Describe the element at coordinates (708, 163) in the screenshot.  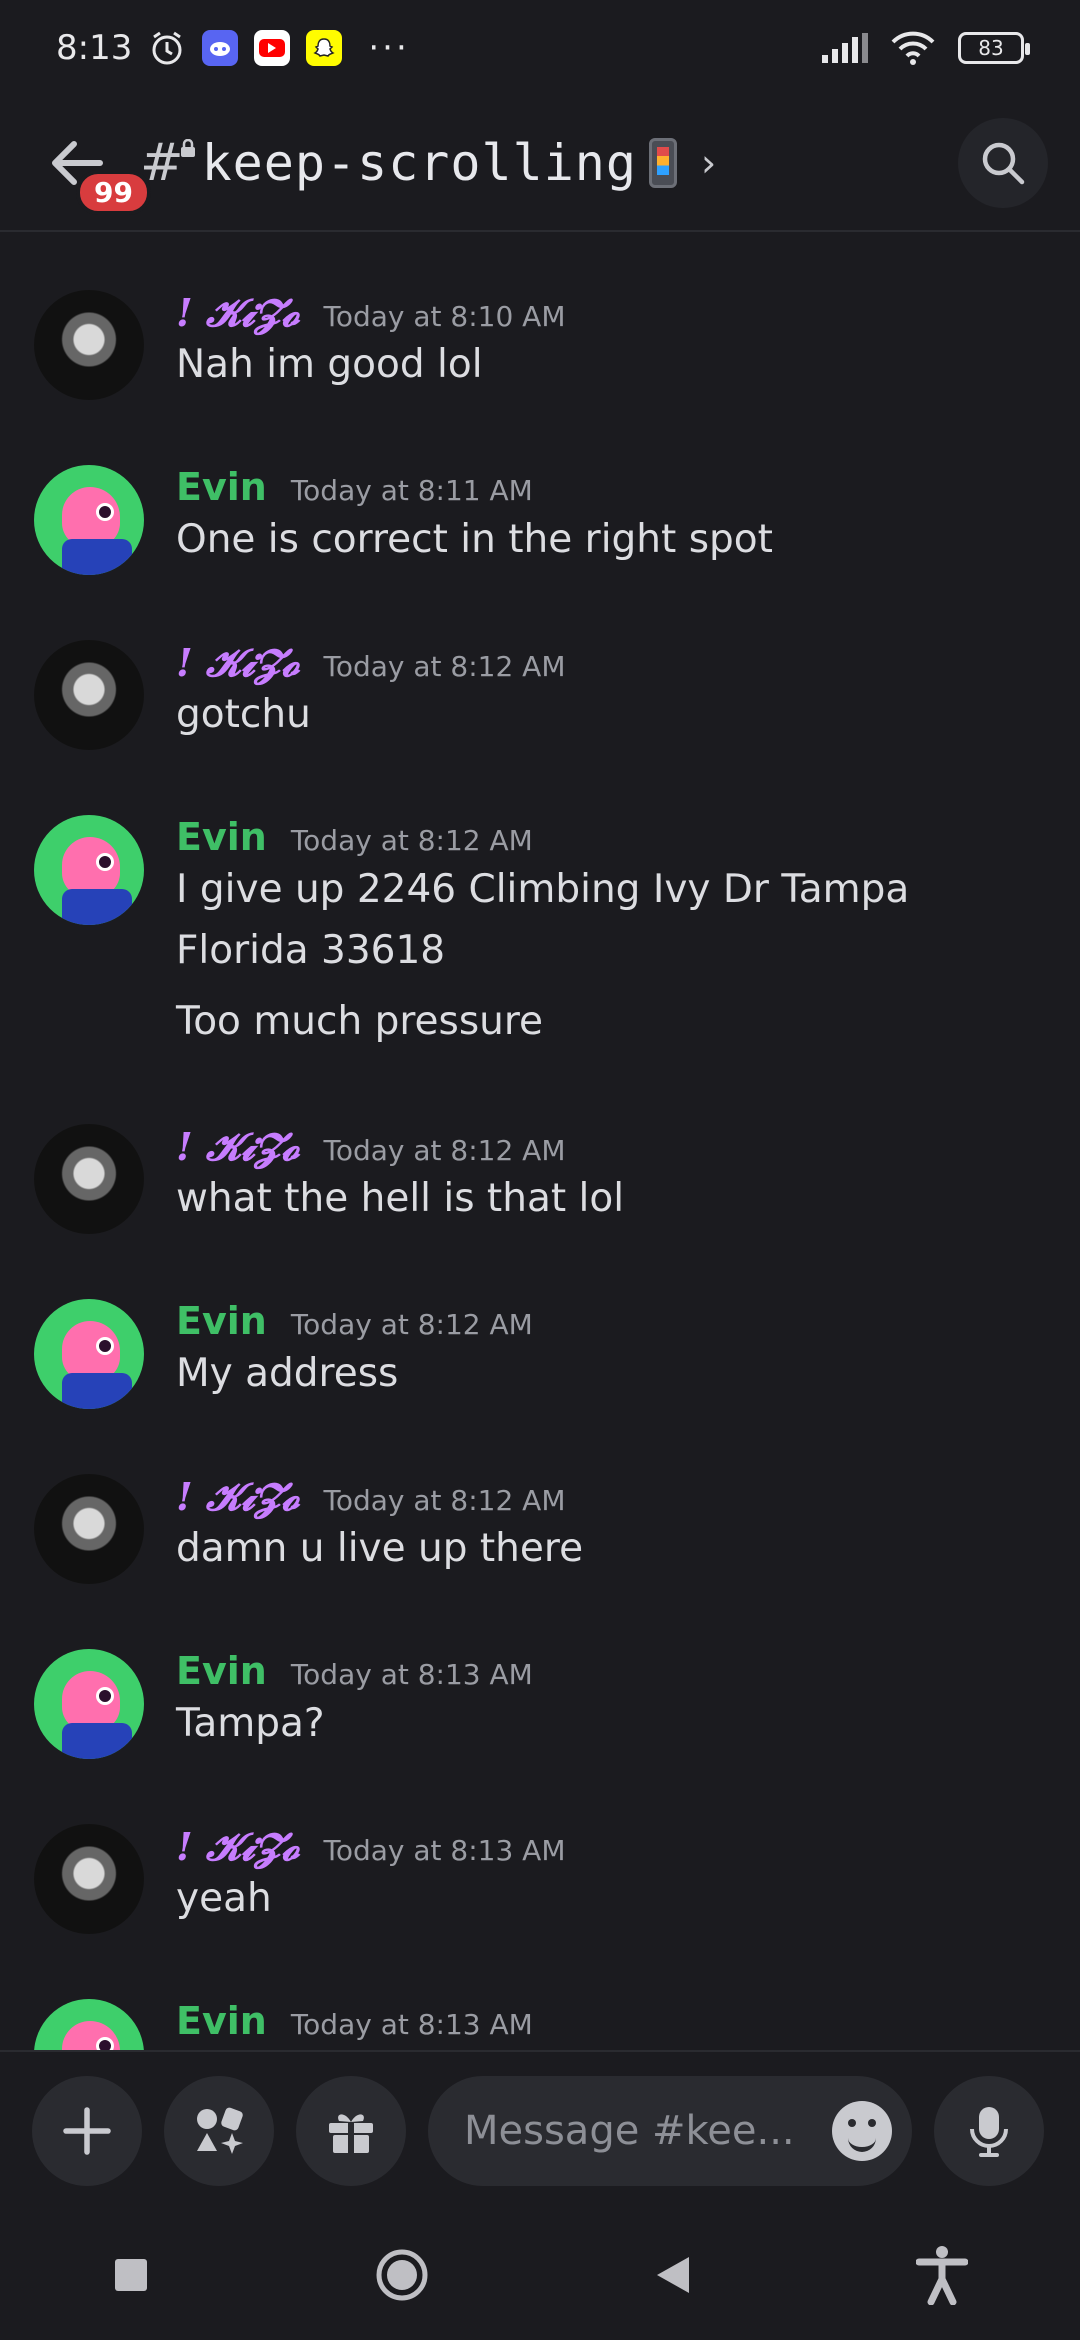
I see `chevron-right-icon: ›` at that location.